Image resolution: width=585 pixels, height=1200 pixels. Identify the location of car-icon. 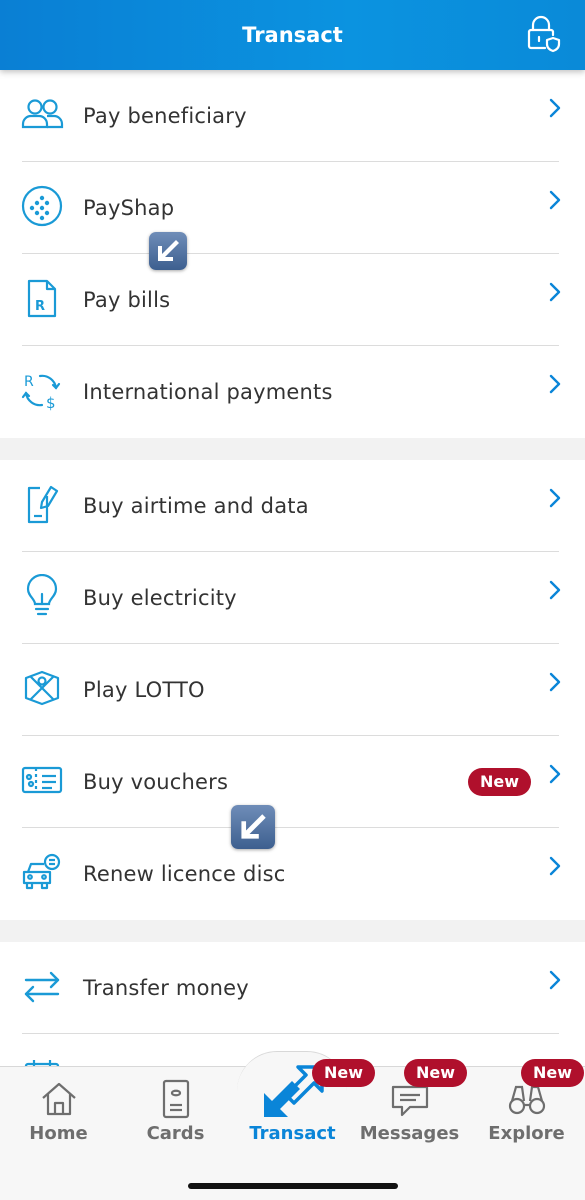
(41, 871).